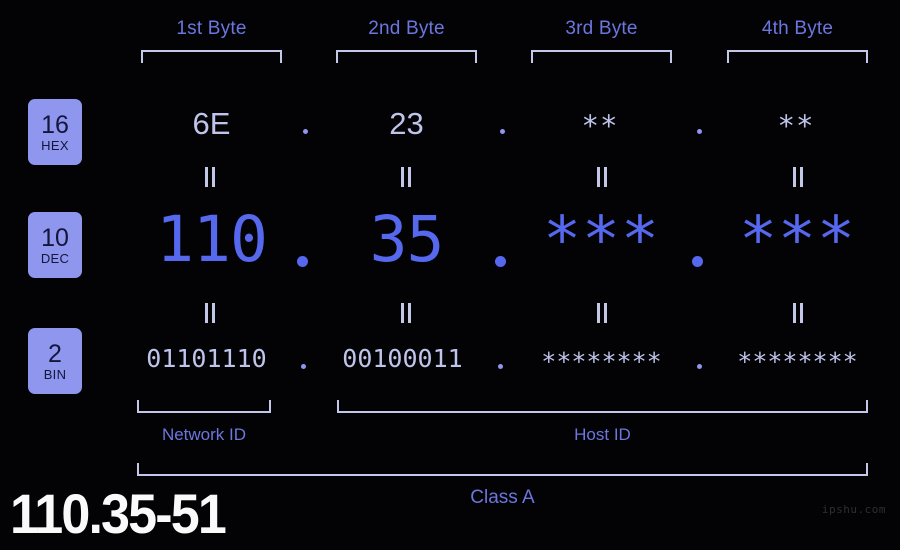 The image size is (900, 550). Describe the element at coordinates (602, 406) in the screenshot. I see `host-id-bracket` at that location.